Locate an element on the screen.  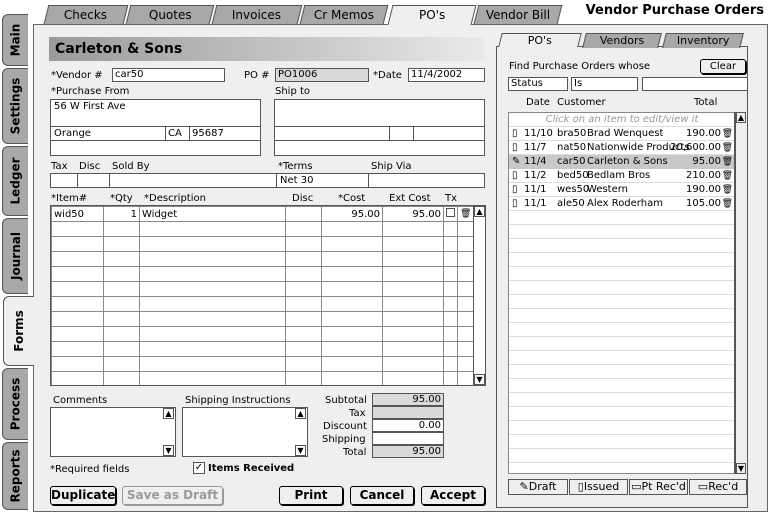
filter-tab-issued: ▯Issued is located at coordinates (598, 487).